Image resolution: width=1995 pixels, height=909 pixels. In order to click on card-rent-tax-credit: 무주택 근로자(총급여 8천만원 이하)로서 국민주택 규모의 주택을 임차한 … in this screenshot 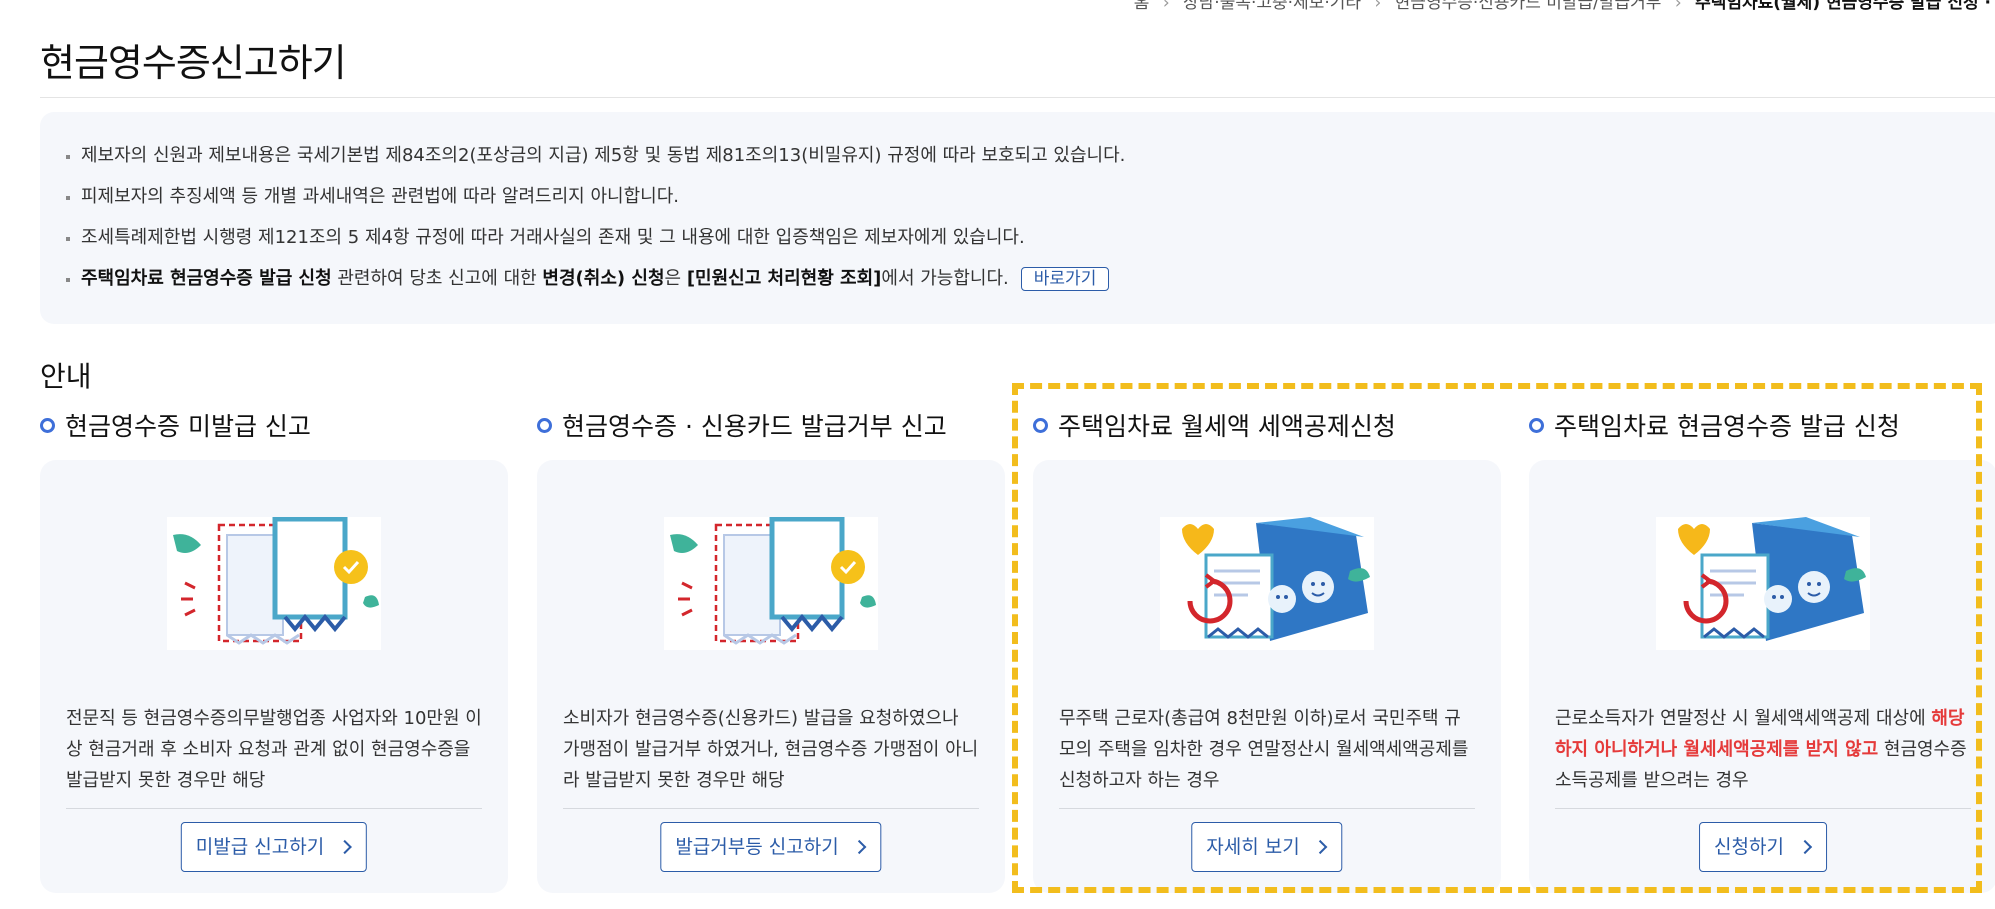, I will do `click(1267, 676)`.